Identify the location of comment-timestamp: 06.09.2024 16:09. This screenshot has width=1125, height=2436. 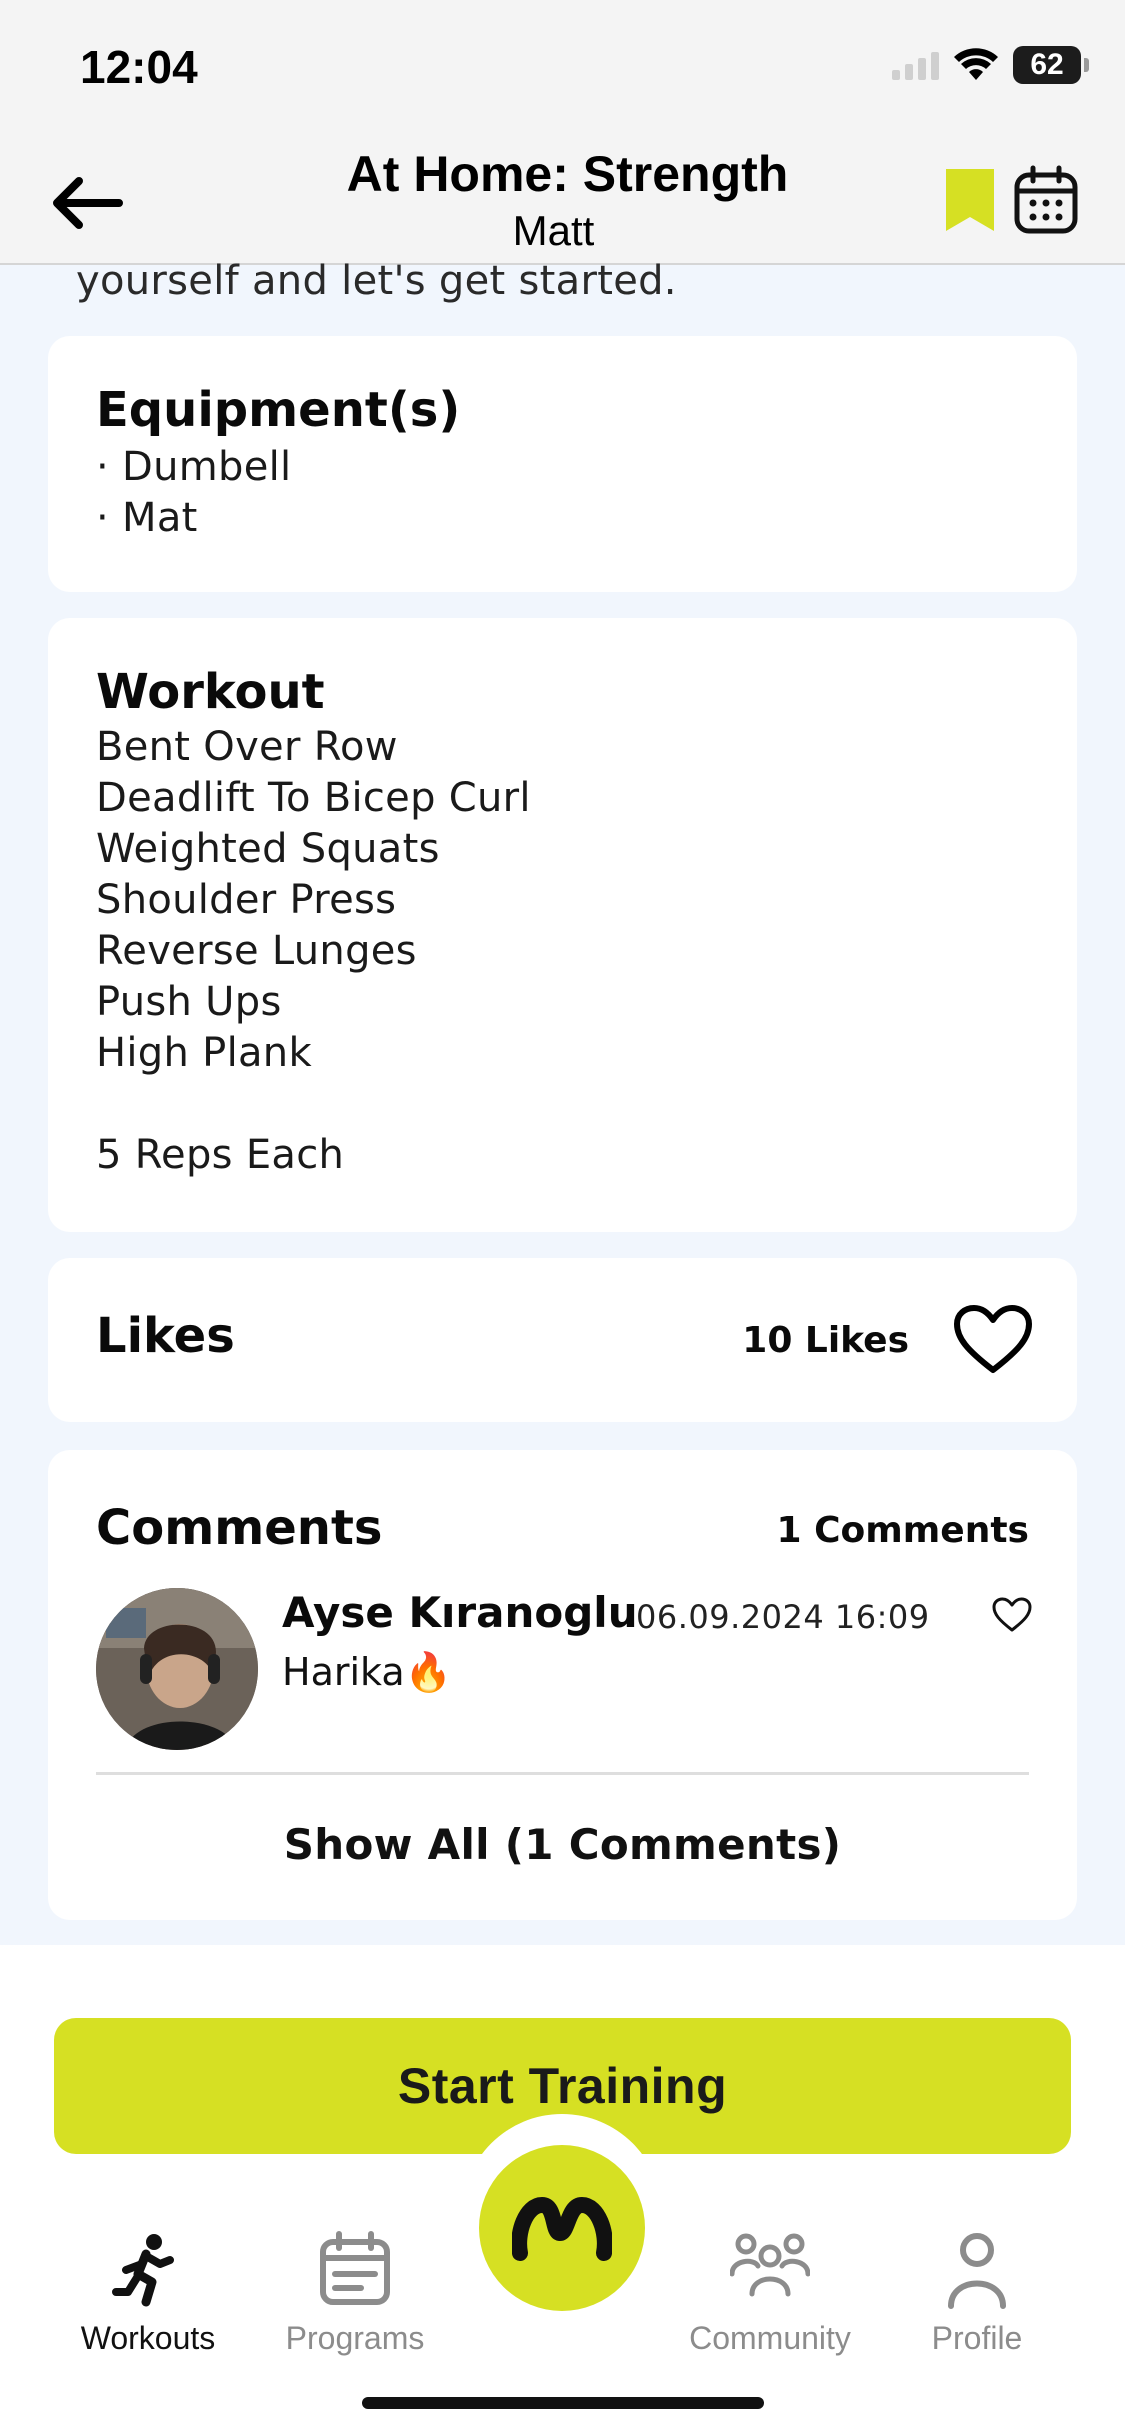
(783, 1617).